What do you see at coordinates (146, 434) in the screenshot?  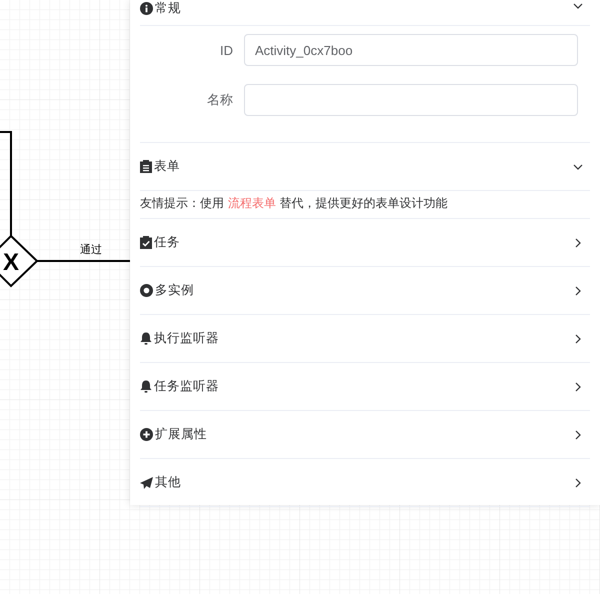 I see `plus-circle-icon` at bounding box center [146, 434].